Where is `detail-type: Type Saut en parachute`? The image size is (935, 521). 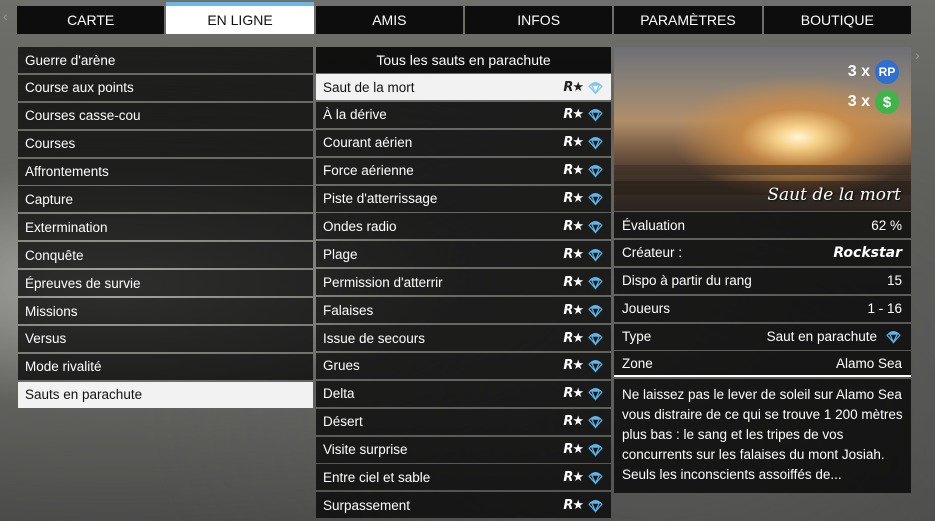 detail-type: Type Saut en parachute is located at coordinates (762, 336).